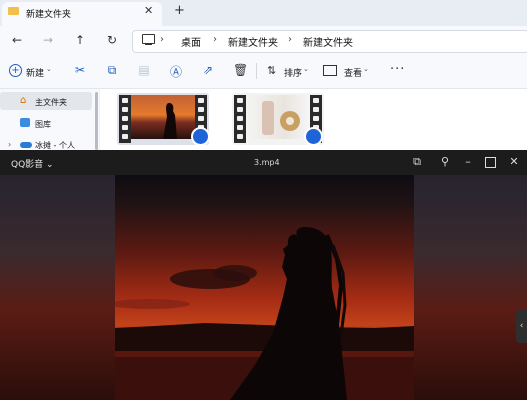  I want to click on chevron-left-icon: ‹, so click(522, 326).